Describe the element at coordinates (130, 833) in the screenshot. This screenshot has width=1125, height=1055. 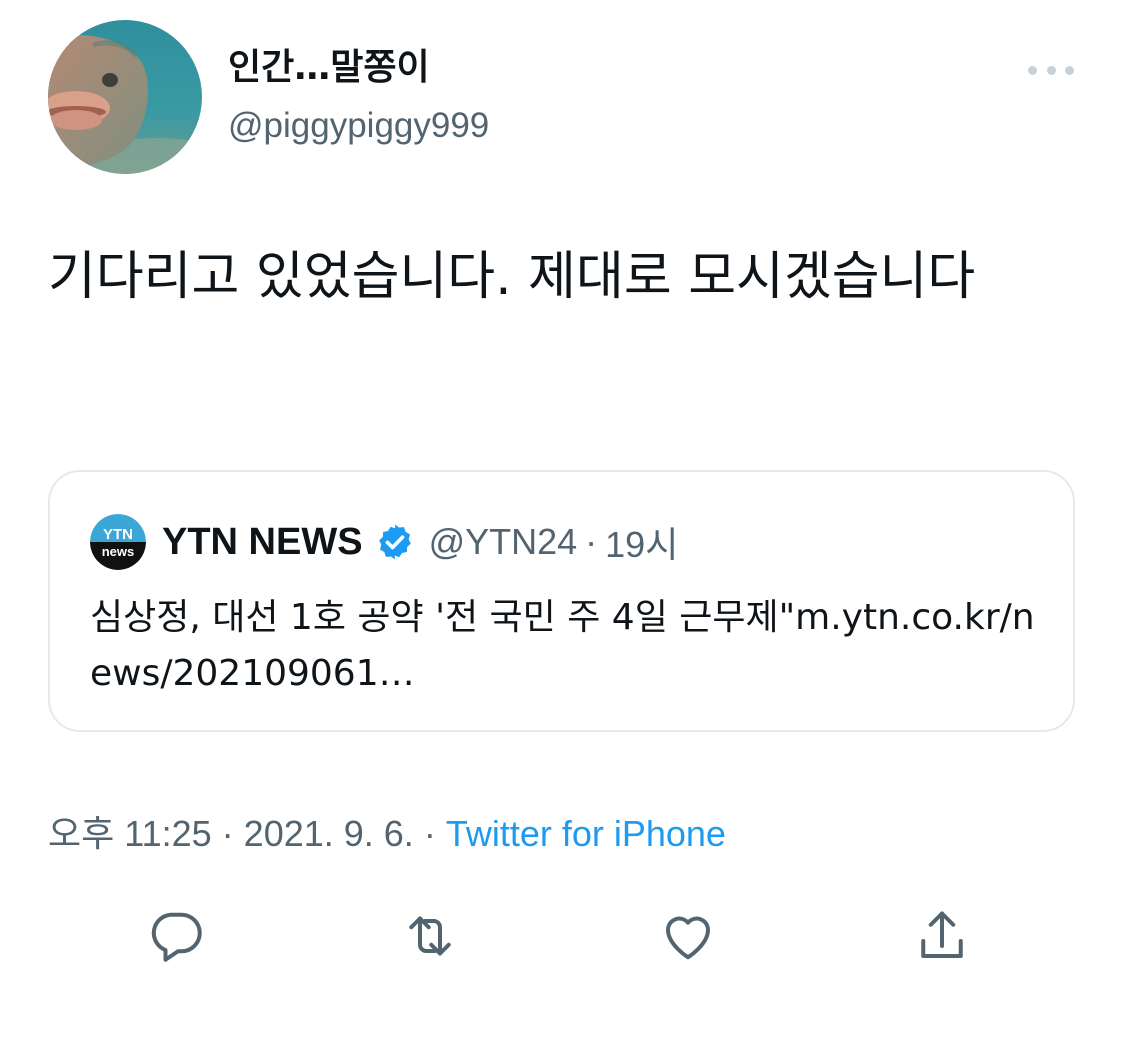
I see `tweet-time: 오후 11:25` at that location.